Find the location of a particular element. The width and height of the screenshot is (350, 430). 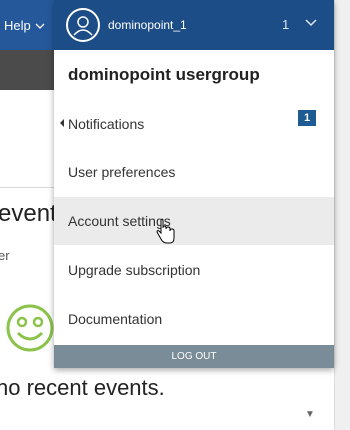

no-events-message: no recent events. is located at coordinates (82, 387).